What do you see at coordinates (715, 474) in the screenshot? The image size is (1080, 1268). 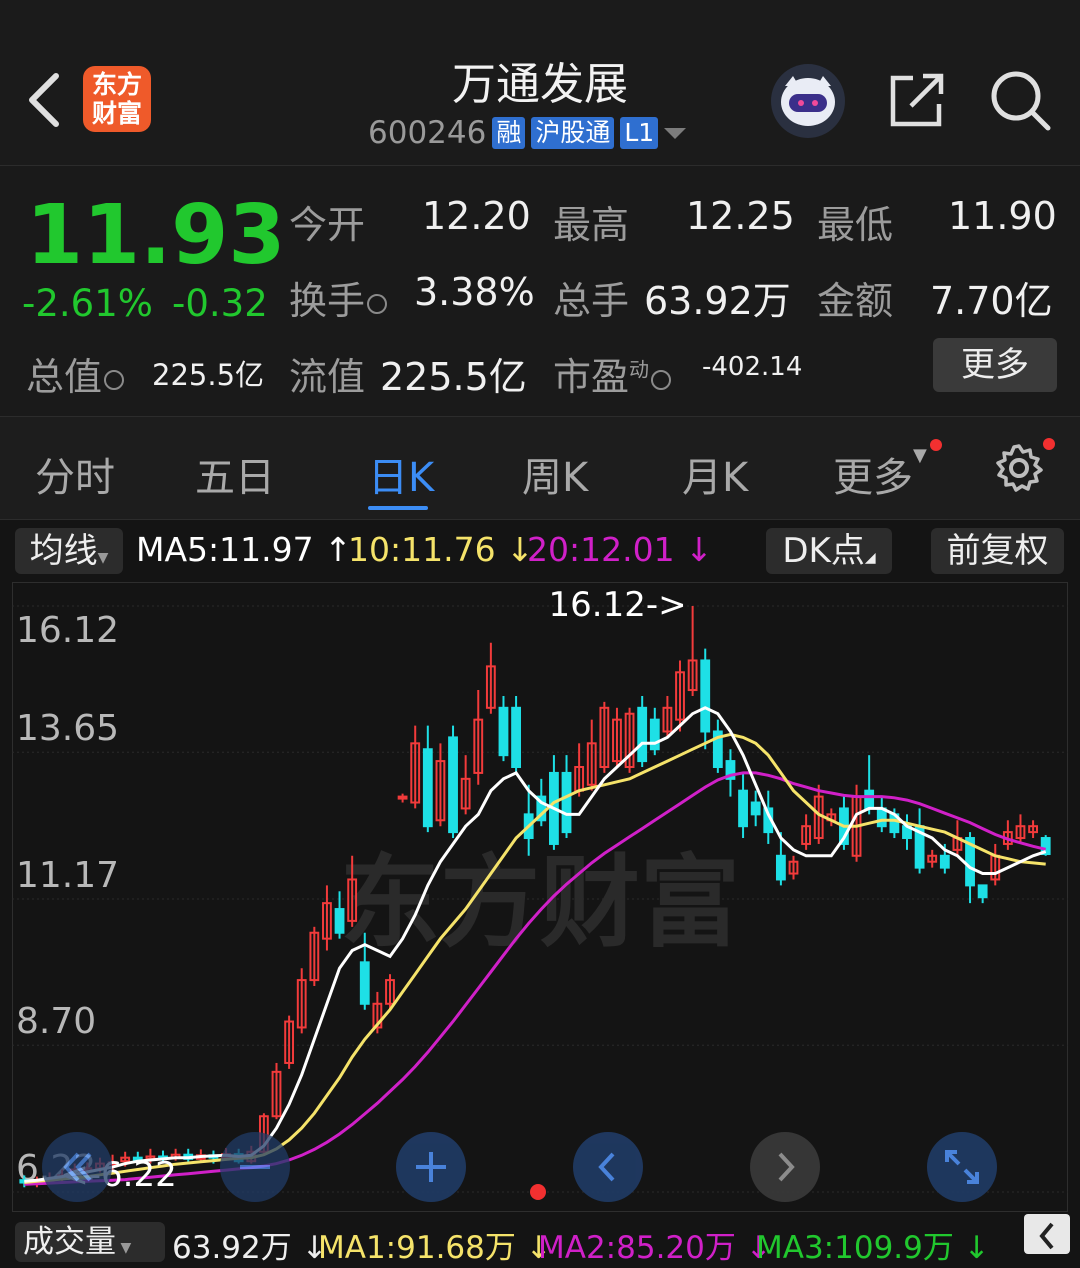 I see `tab-monthly-k: 月K` at bounding box center [715, 474].